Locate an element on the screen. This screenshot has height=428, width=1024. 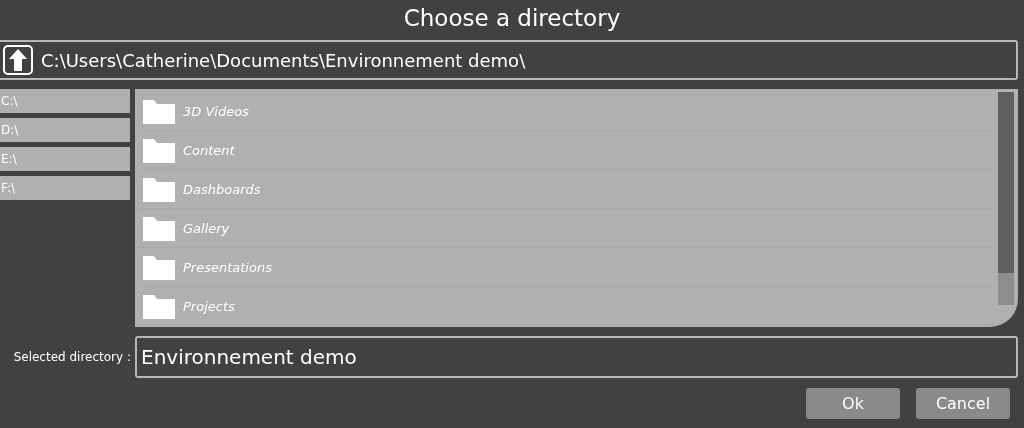
folder-row: Content is located at coordinates (565, 150).